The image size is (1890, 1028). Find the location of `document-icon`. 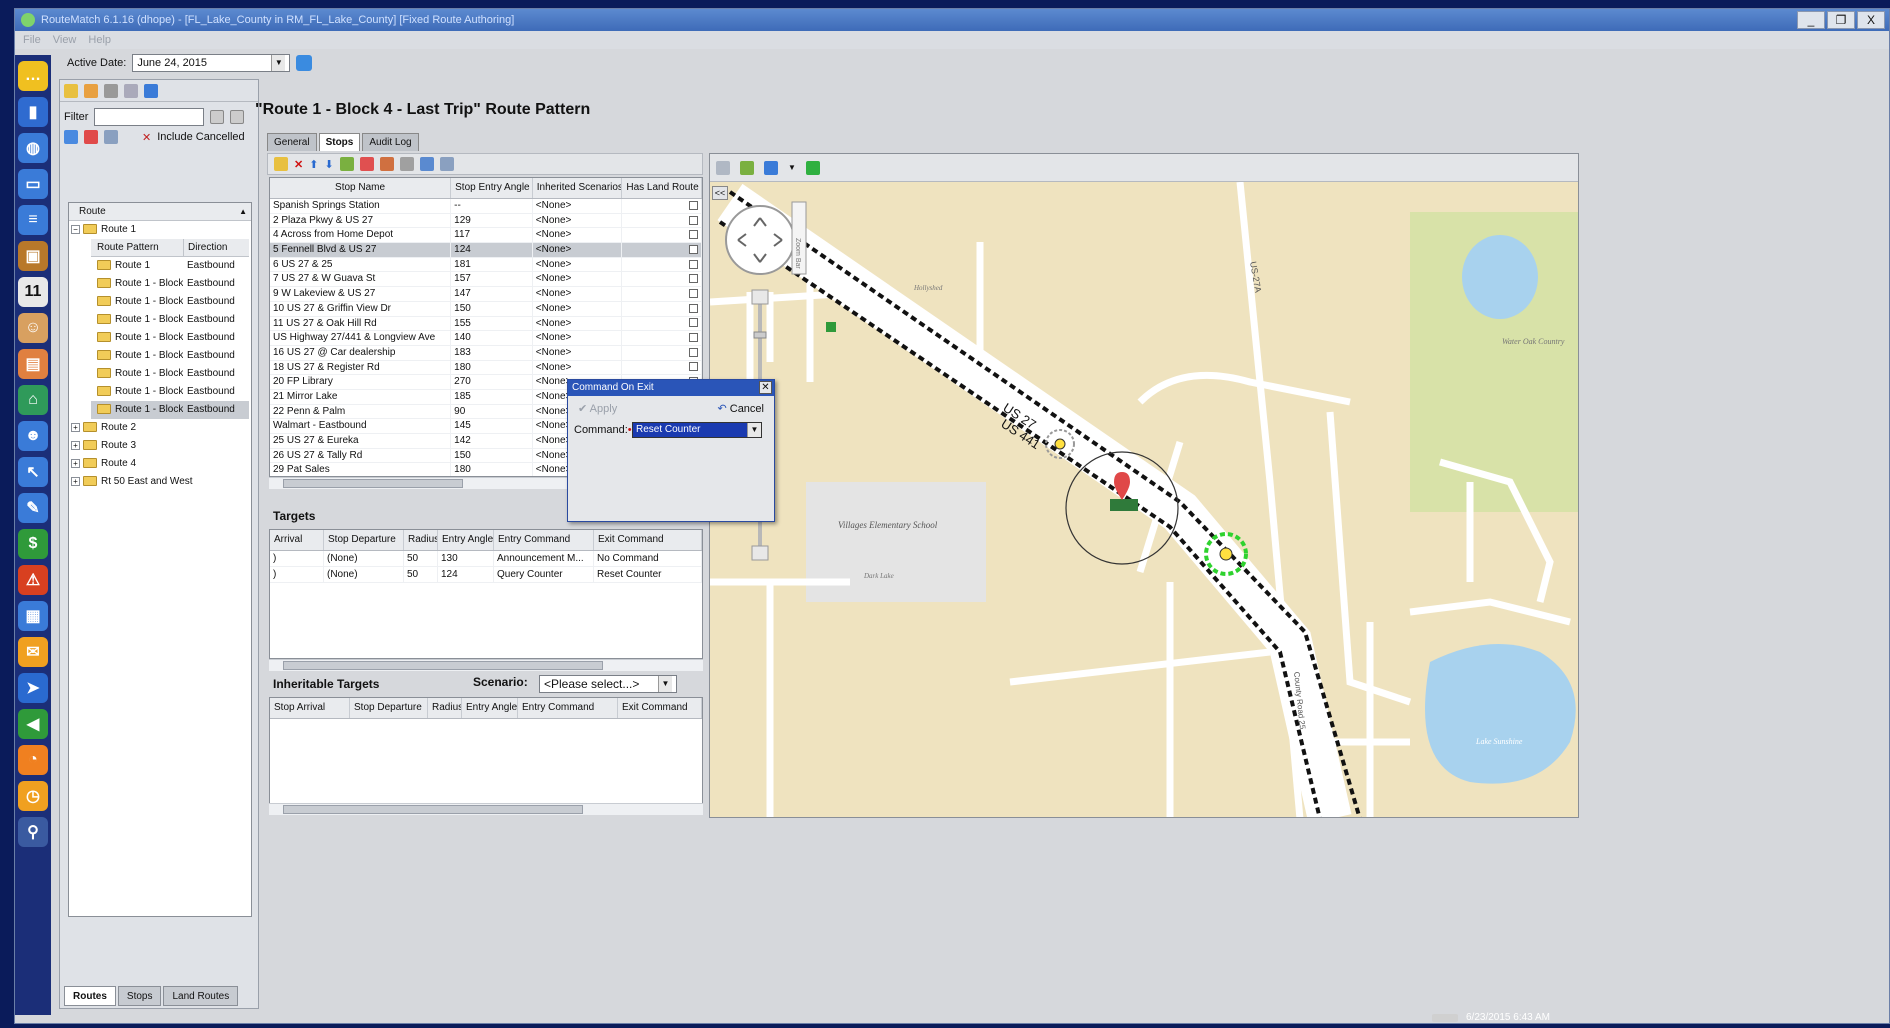

document-icon is located at coordinates (91, 137).